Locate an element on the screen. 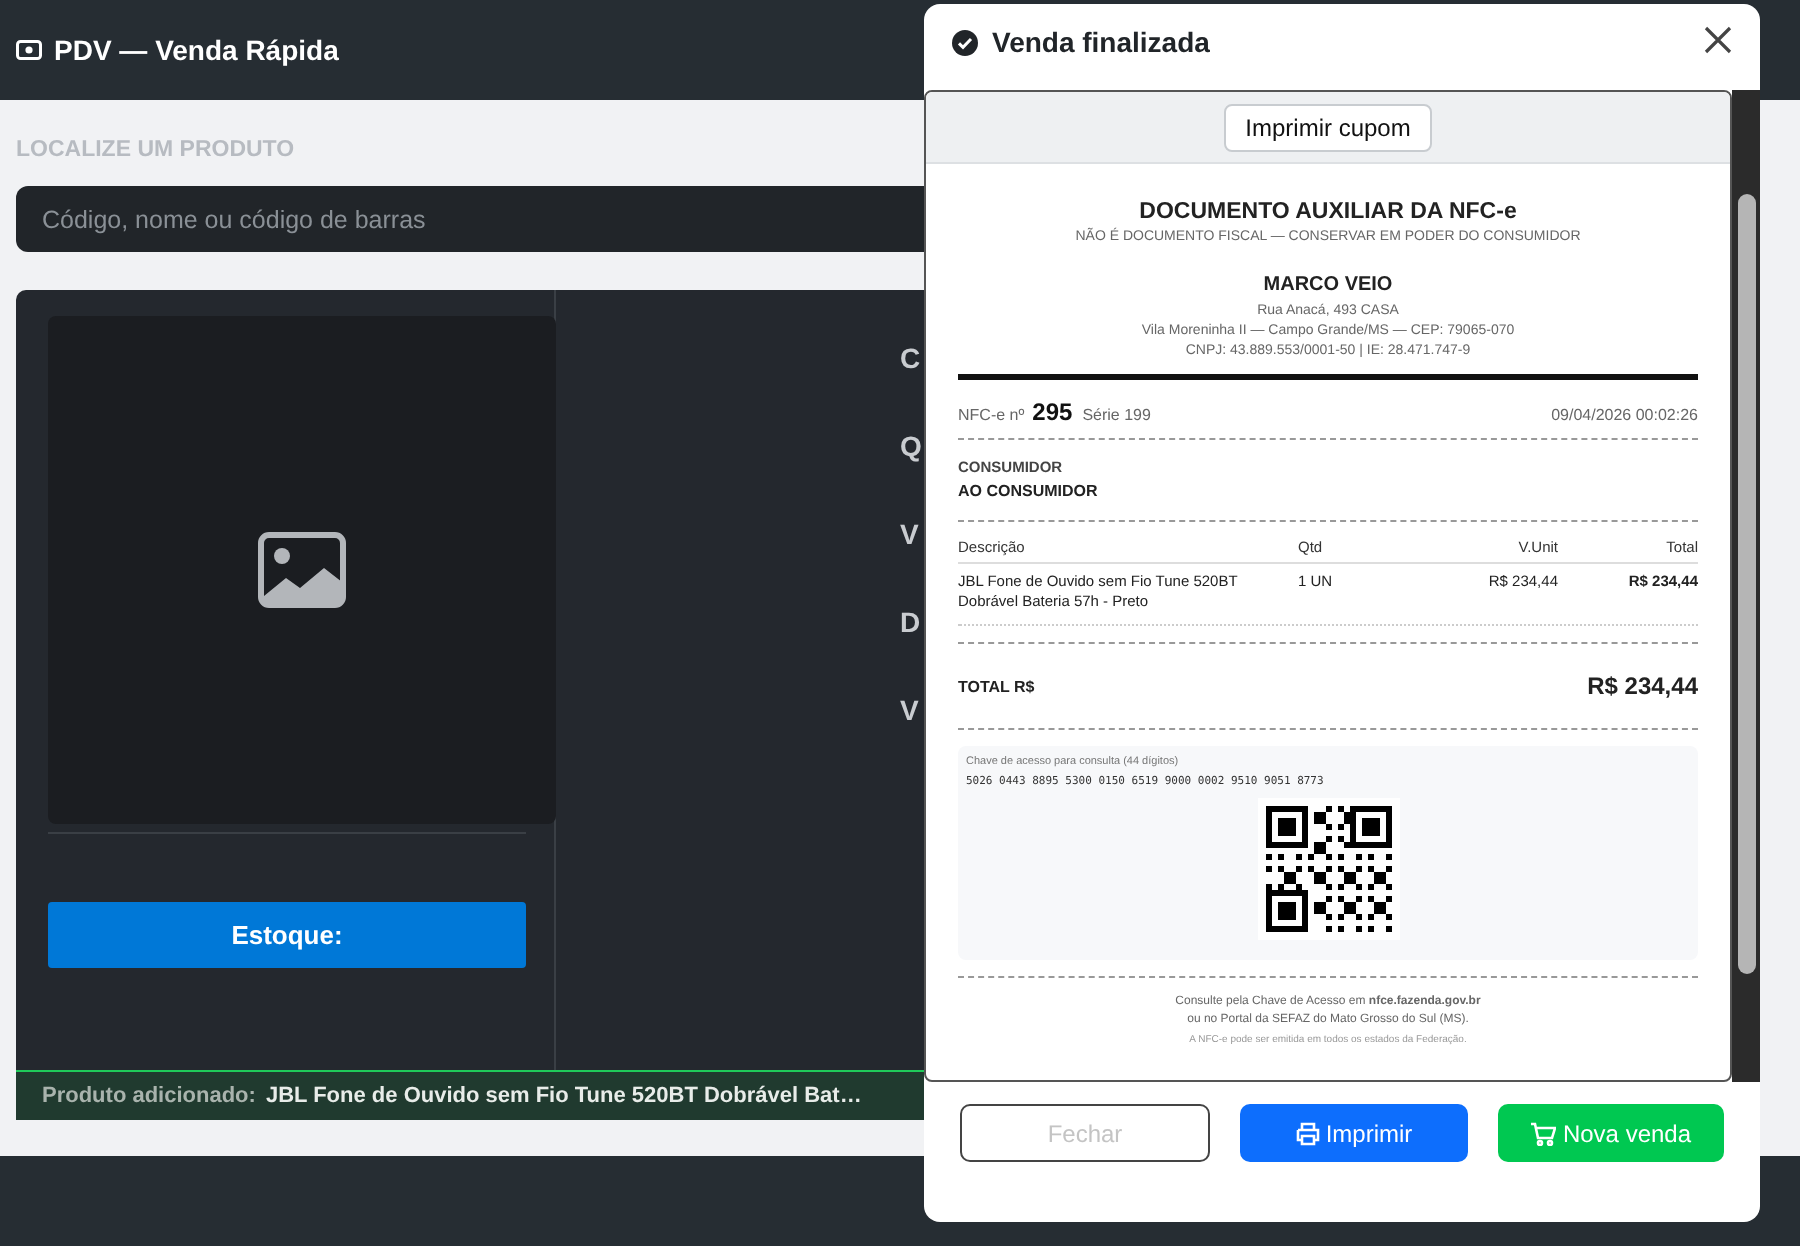  banner-label: Produto adicionado: is located at coordinates (149, 1096).